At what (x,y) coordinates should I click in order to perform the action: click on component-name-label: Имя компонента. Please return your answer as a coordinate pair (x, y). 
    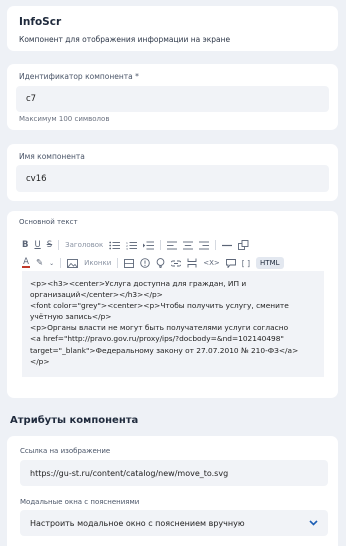
    Looking at the image, I should click on (52, 156).